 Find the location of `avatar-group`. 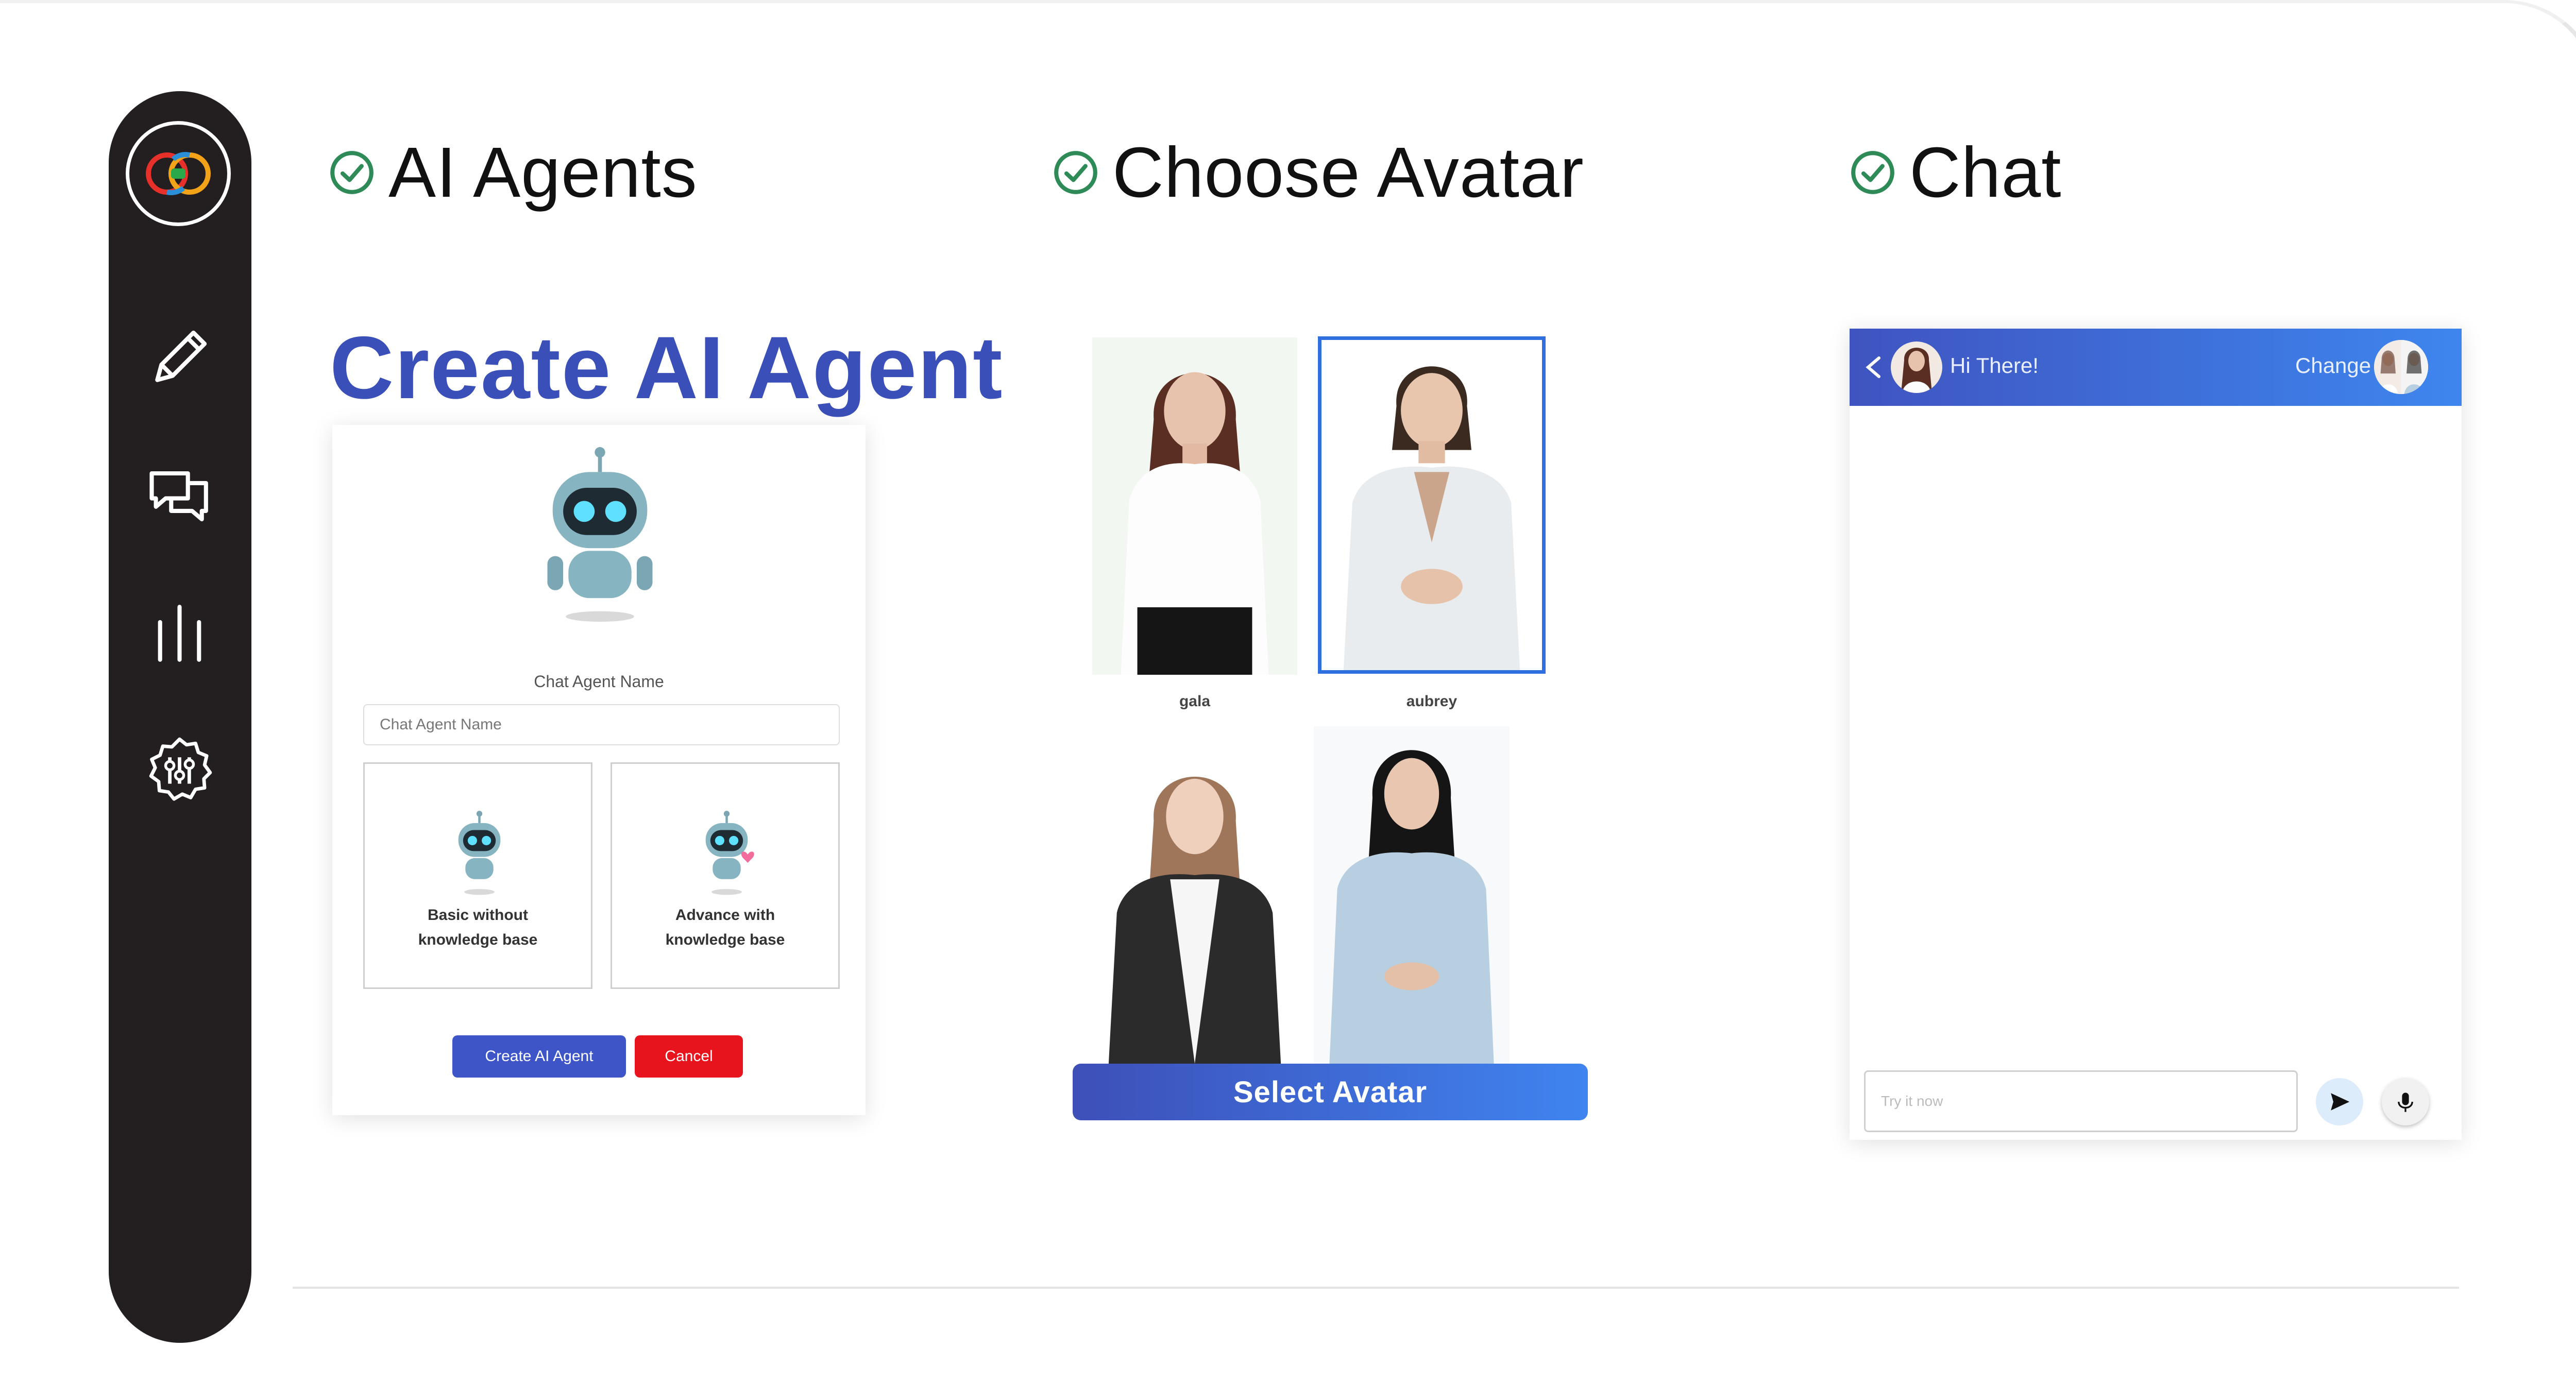

avatar-group is located at coordinates (2401, 367).